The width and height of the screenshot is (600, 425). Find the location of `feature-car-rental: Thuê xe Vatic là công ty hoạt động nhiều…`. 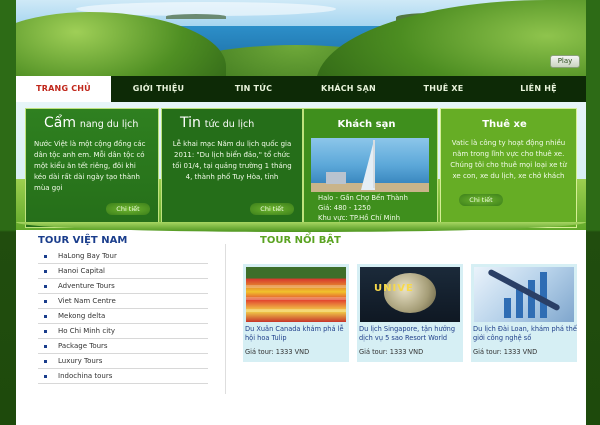

feature-car-rental: Thuê xe Vatic là công ty hoạt động nhiều… is located at coordinates (508, 168).